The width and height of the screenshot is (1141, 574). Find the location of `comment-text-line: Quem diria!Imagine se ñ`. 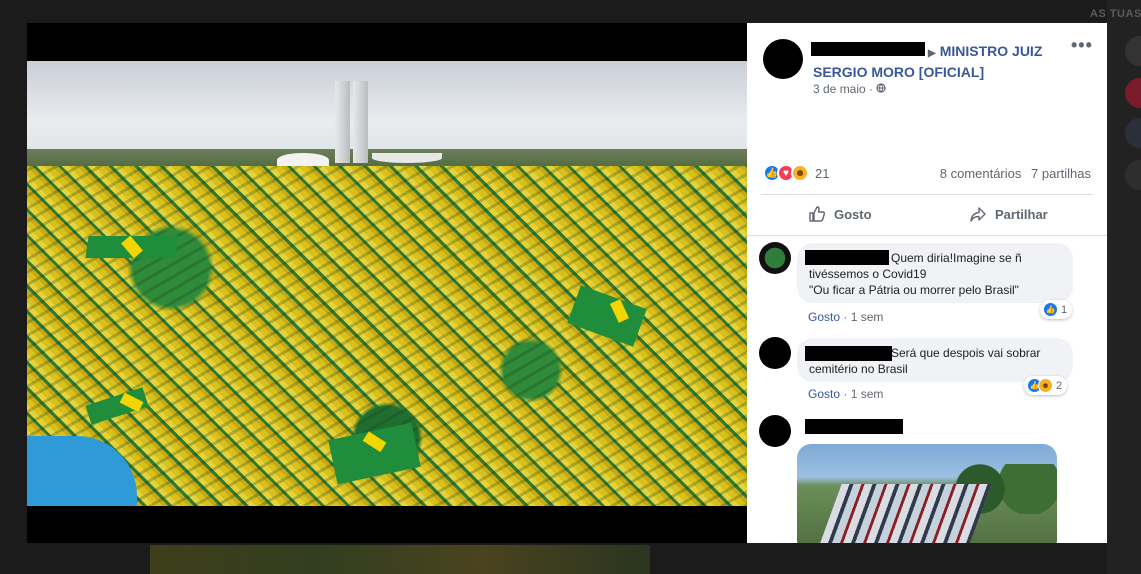

comment-text-line: Quem diria!Imagine se ñ is located at coordinates (956, 258).